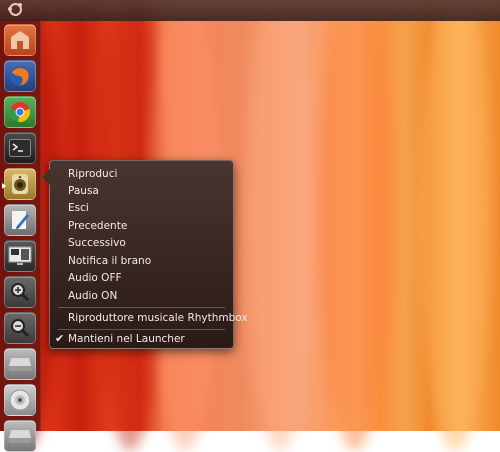  I want to click on monitor-icon, so click(20, 255).